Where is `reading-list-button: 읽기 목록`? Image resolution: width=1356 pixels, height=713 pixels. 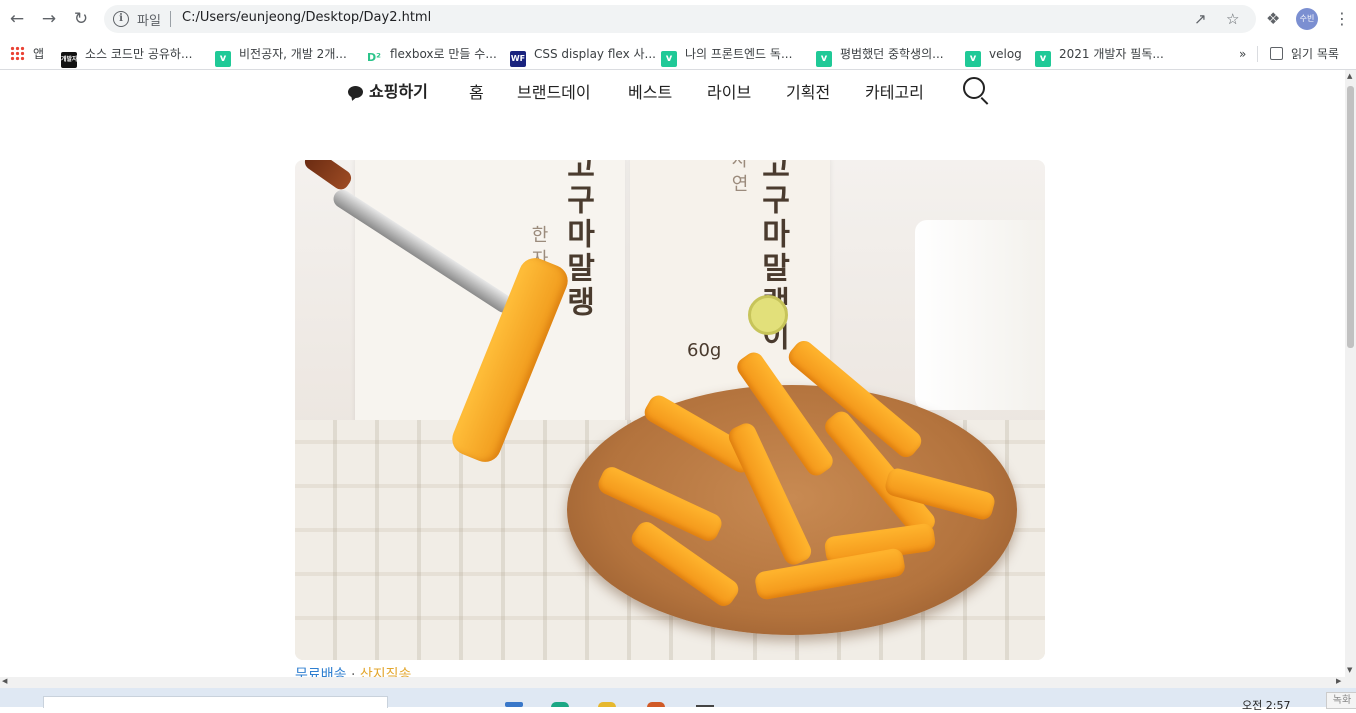
reading-list-button: 읽기 목록 is located at coordinates (1304, 54).